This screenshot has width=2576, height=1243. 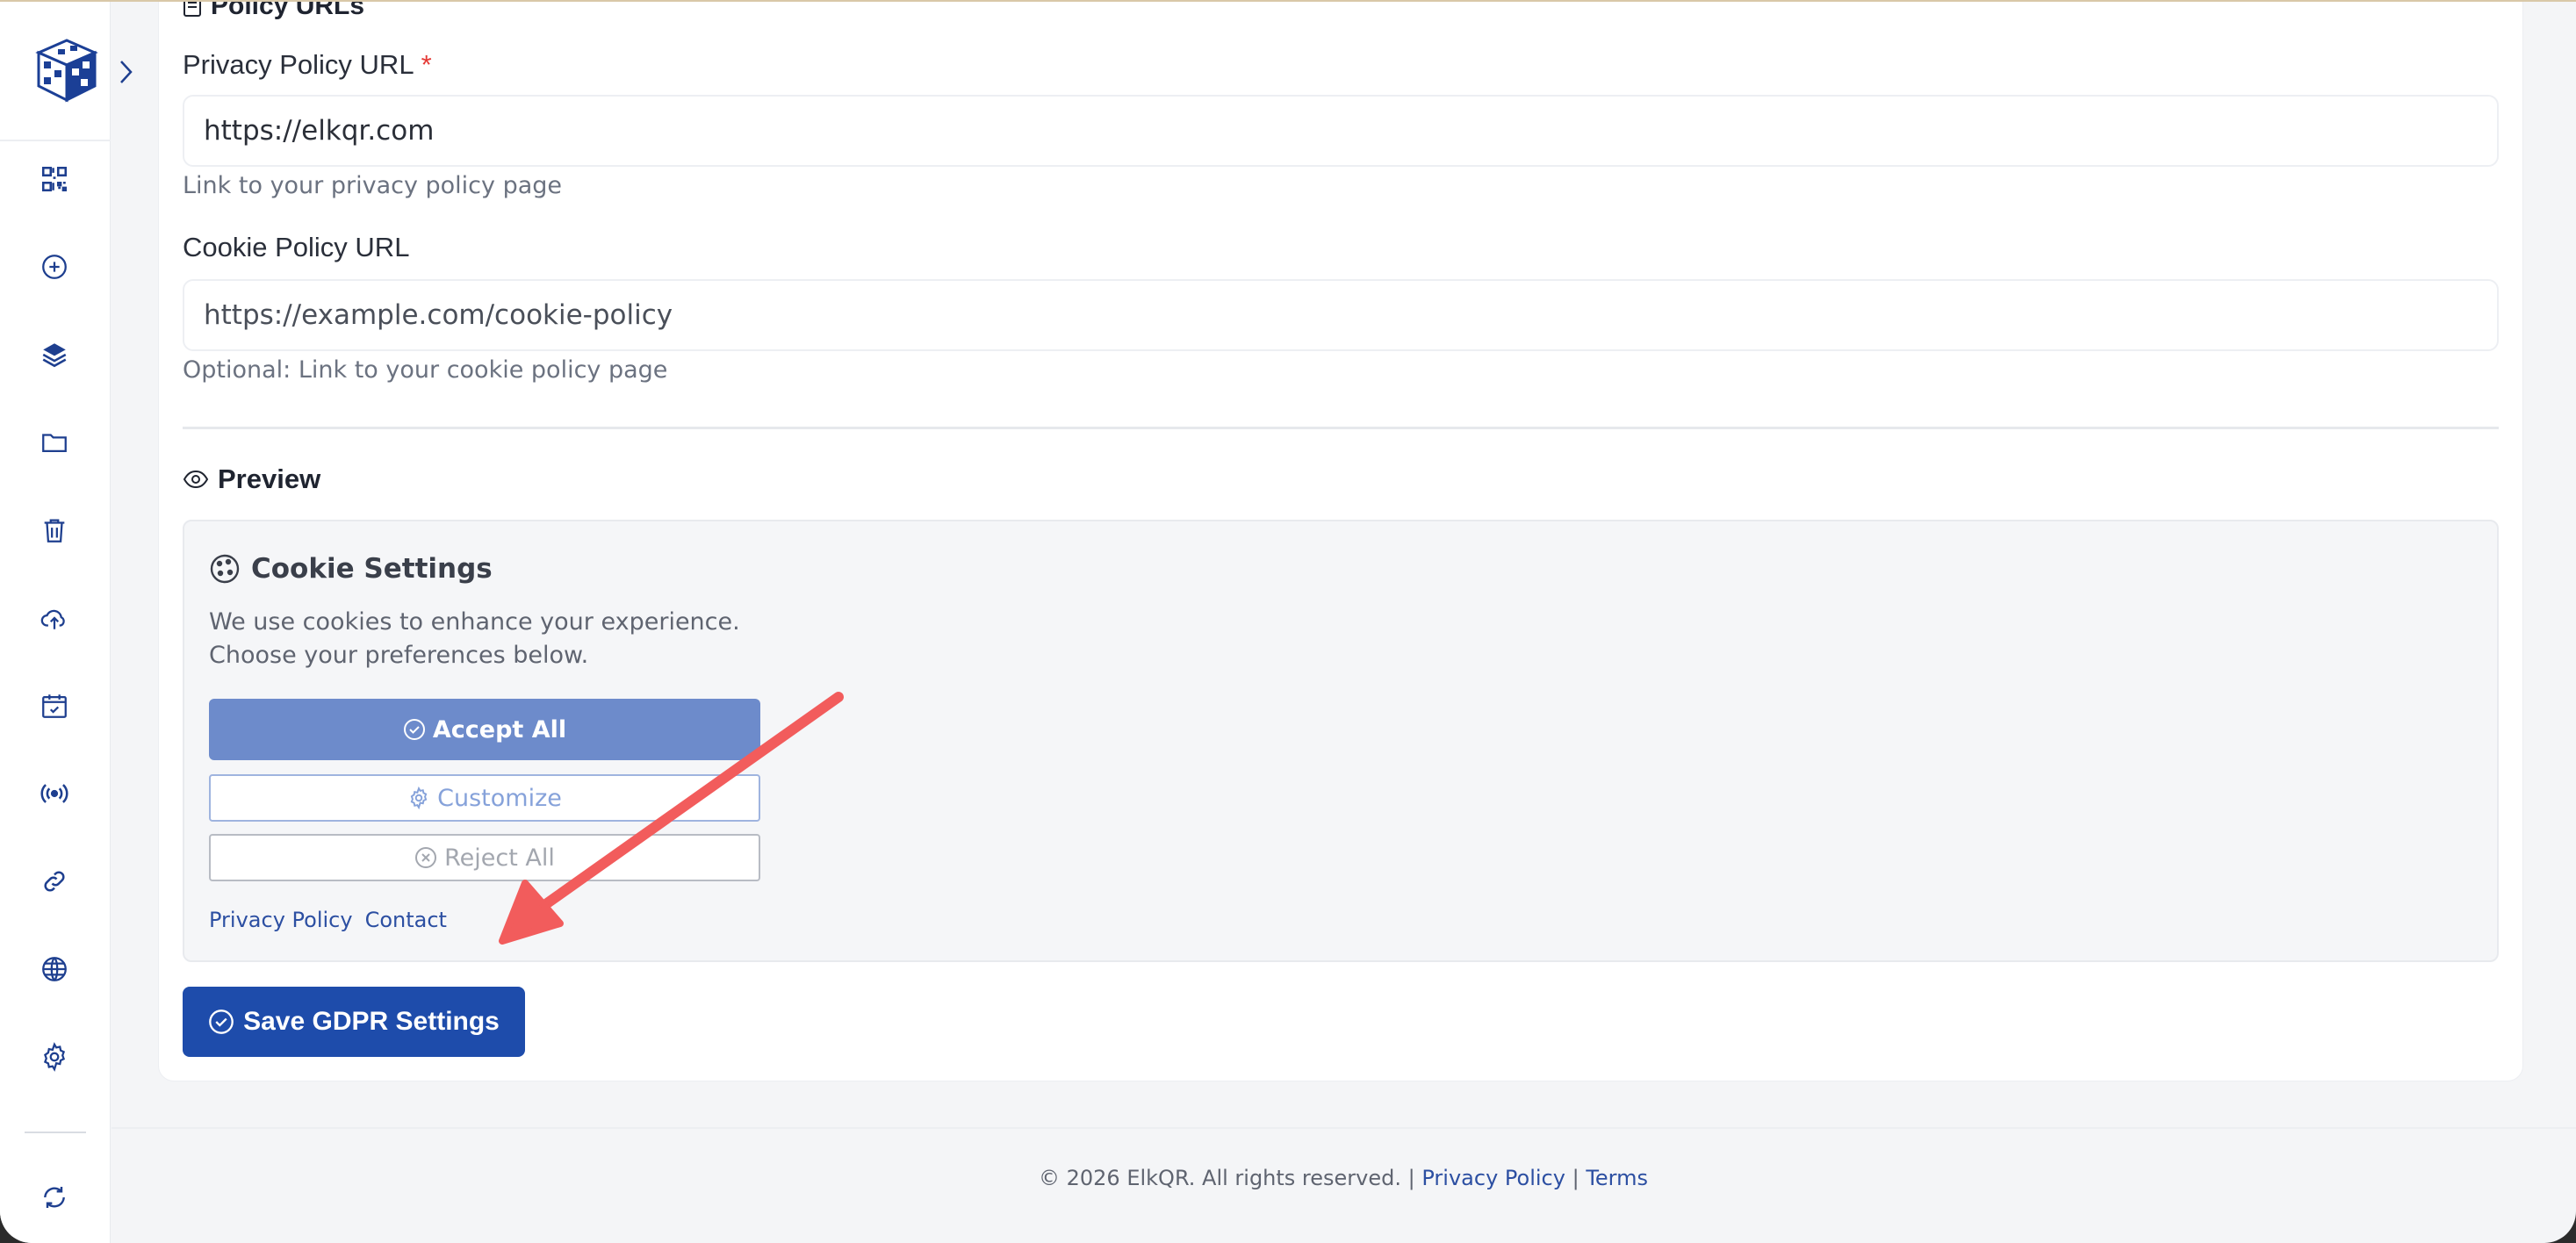 I want to click on chevron-right-icon, so click(x=126, y=72).